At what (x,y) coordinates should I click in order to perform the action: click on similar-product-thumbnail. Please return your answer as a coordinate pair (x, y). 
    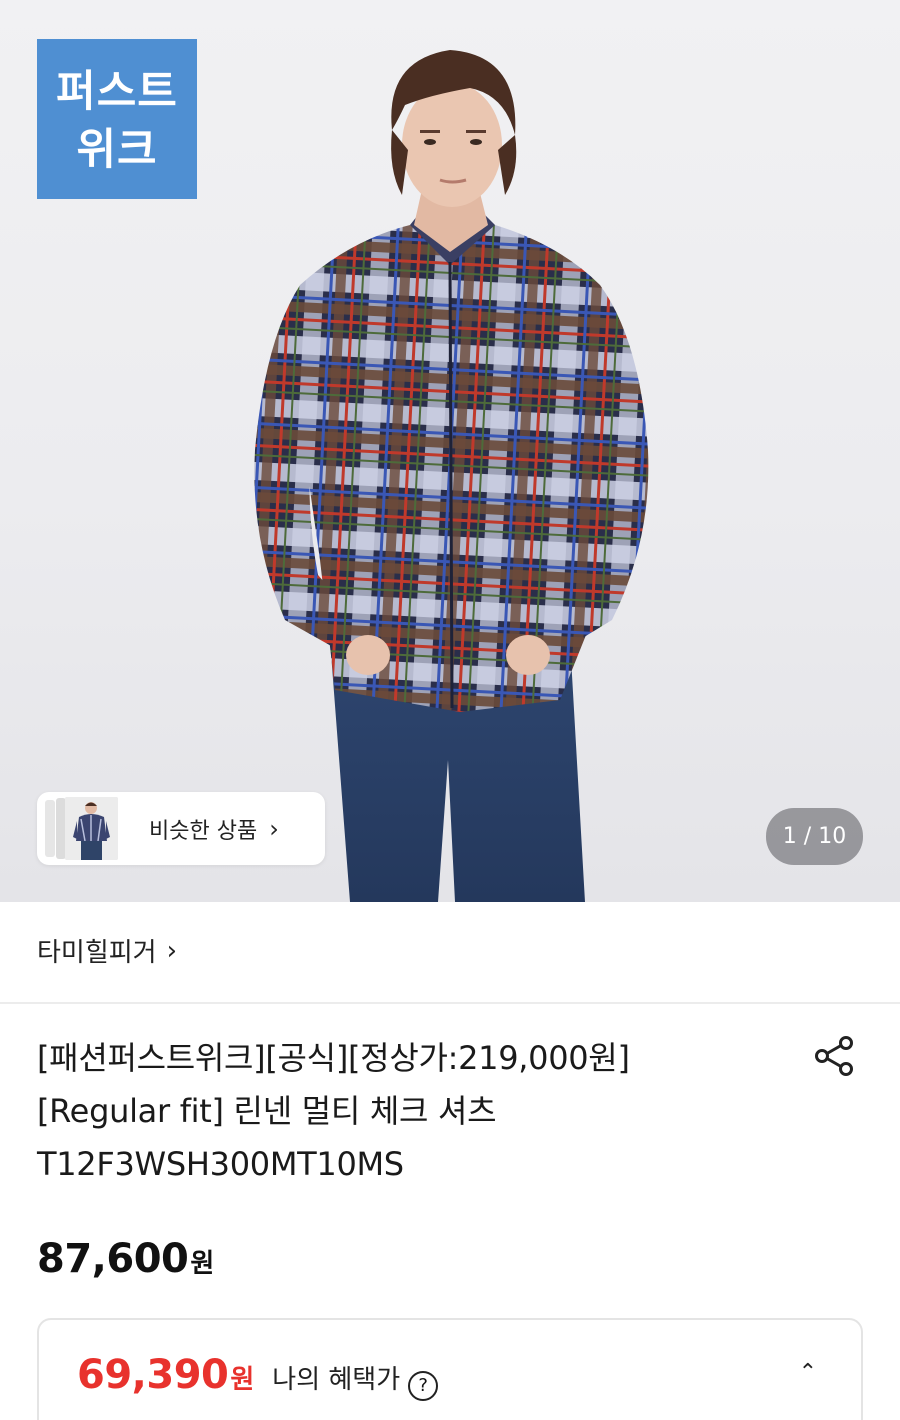
    Looking at the image, I should click on (91, 828).